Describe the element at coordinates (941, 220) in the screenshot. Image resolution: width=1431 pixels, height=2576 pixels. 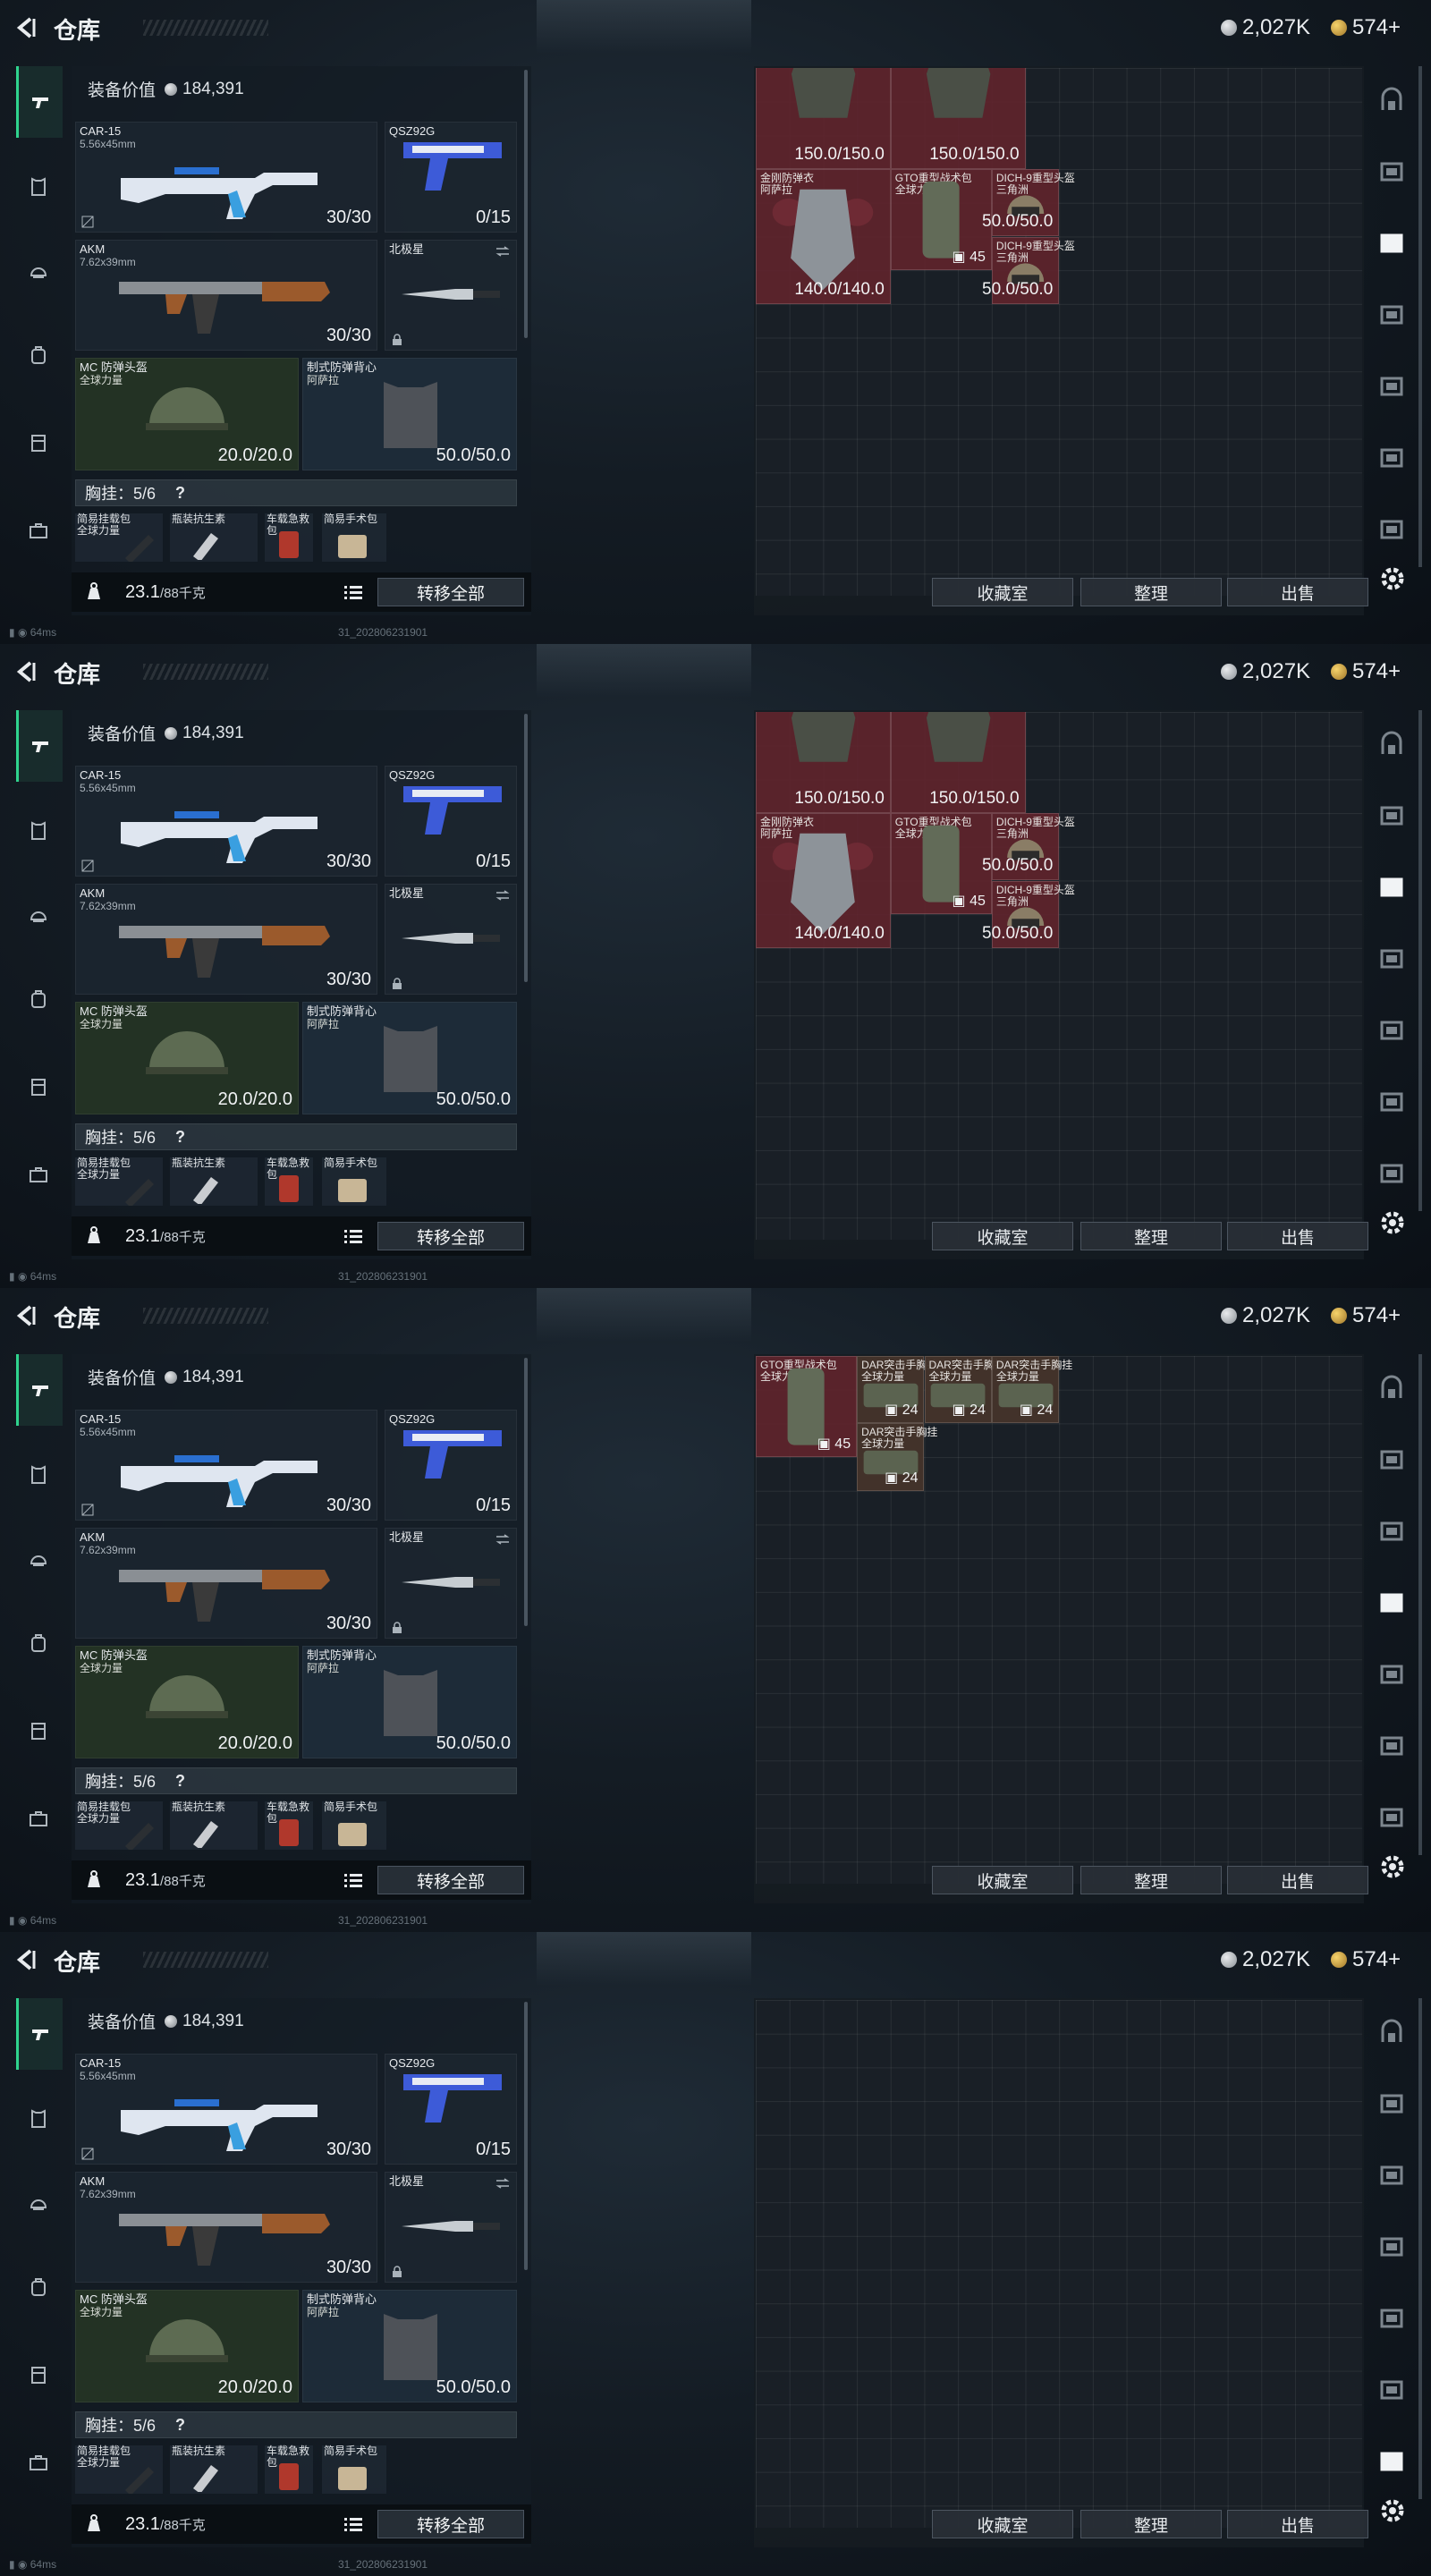
I see `storage-item: GTO重型战术包 全球力量 ▣ 45` at that location.